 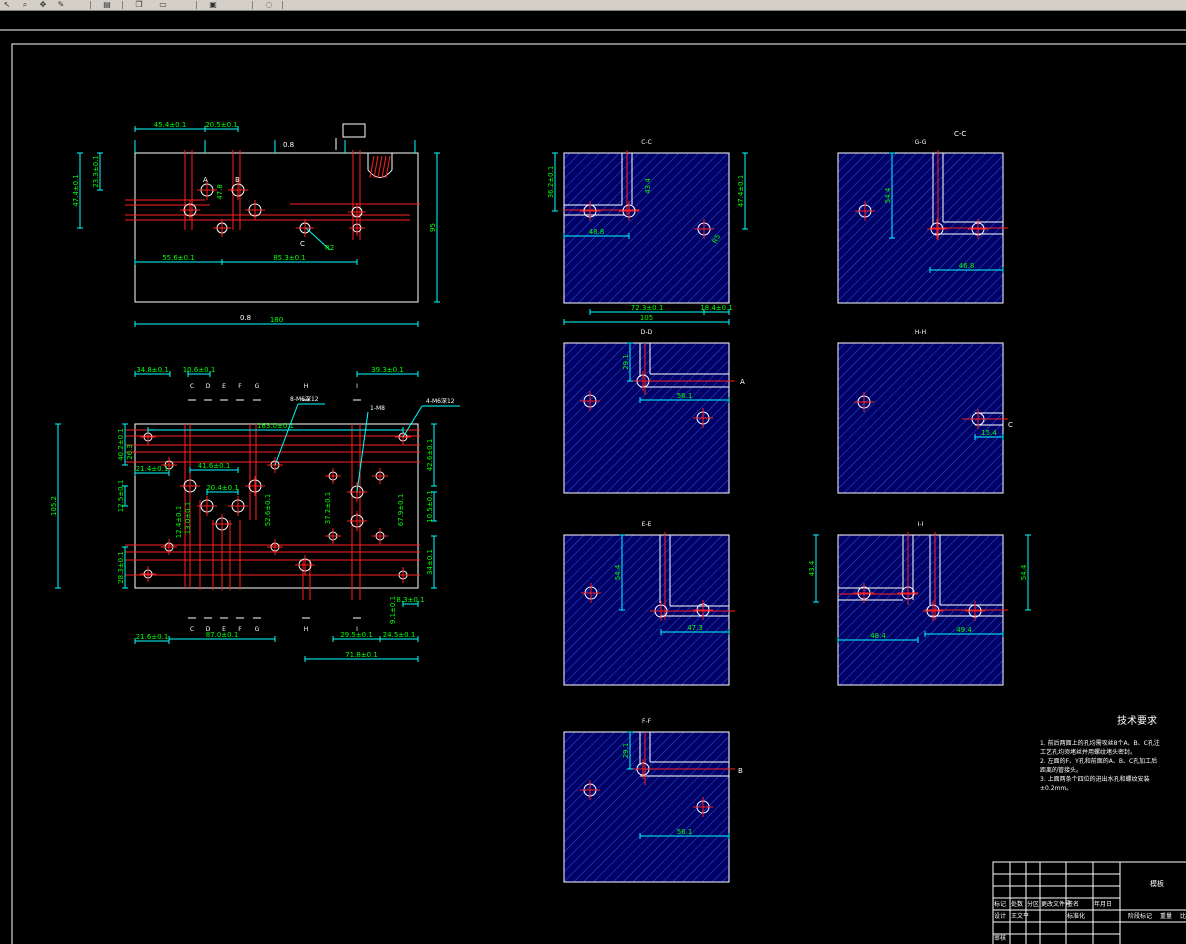 I want to click on layer-icon: ▤, so click(x=107, y=4).